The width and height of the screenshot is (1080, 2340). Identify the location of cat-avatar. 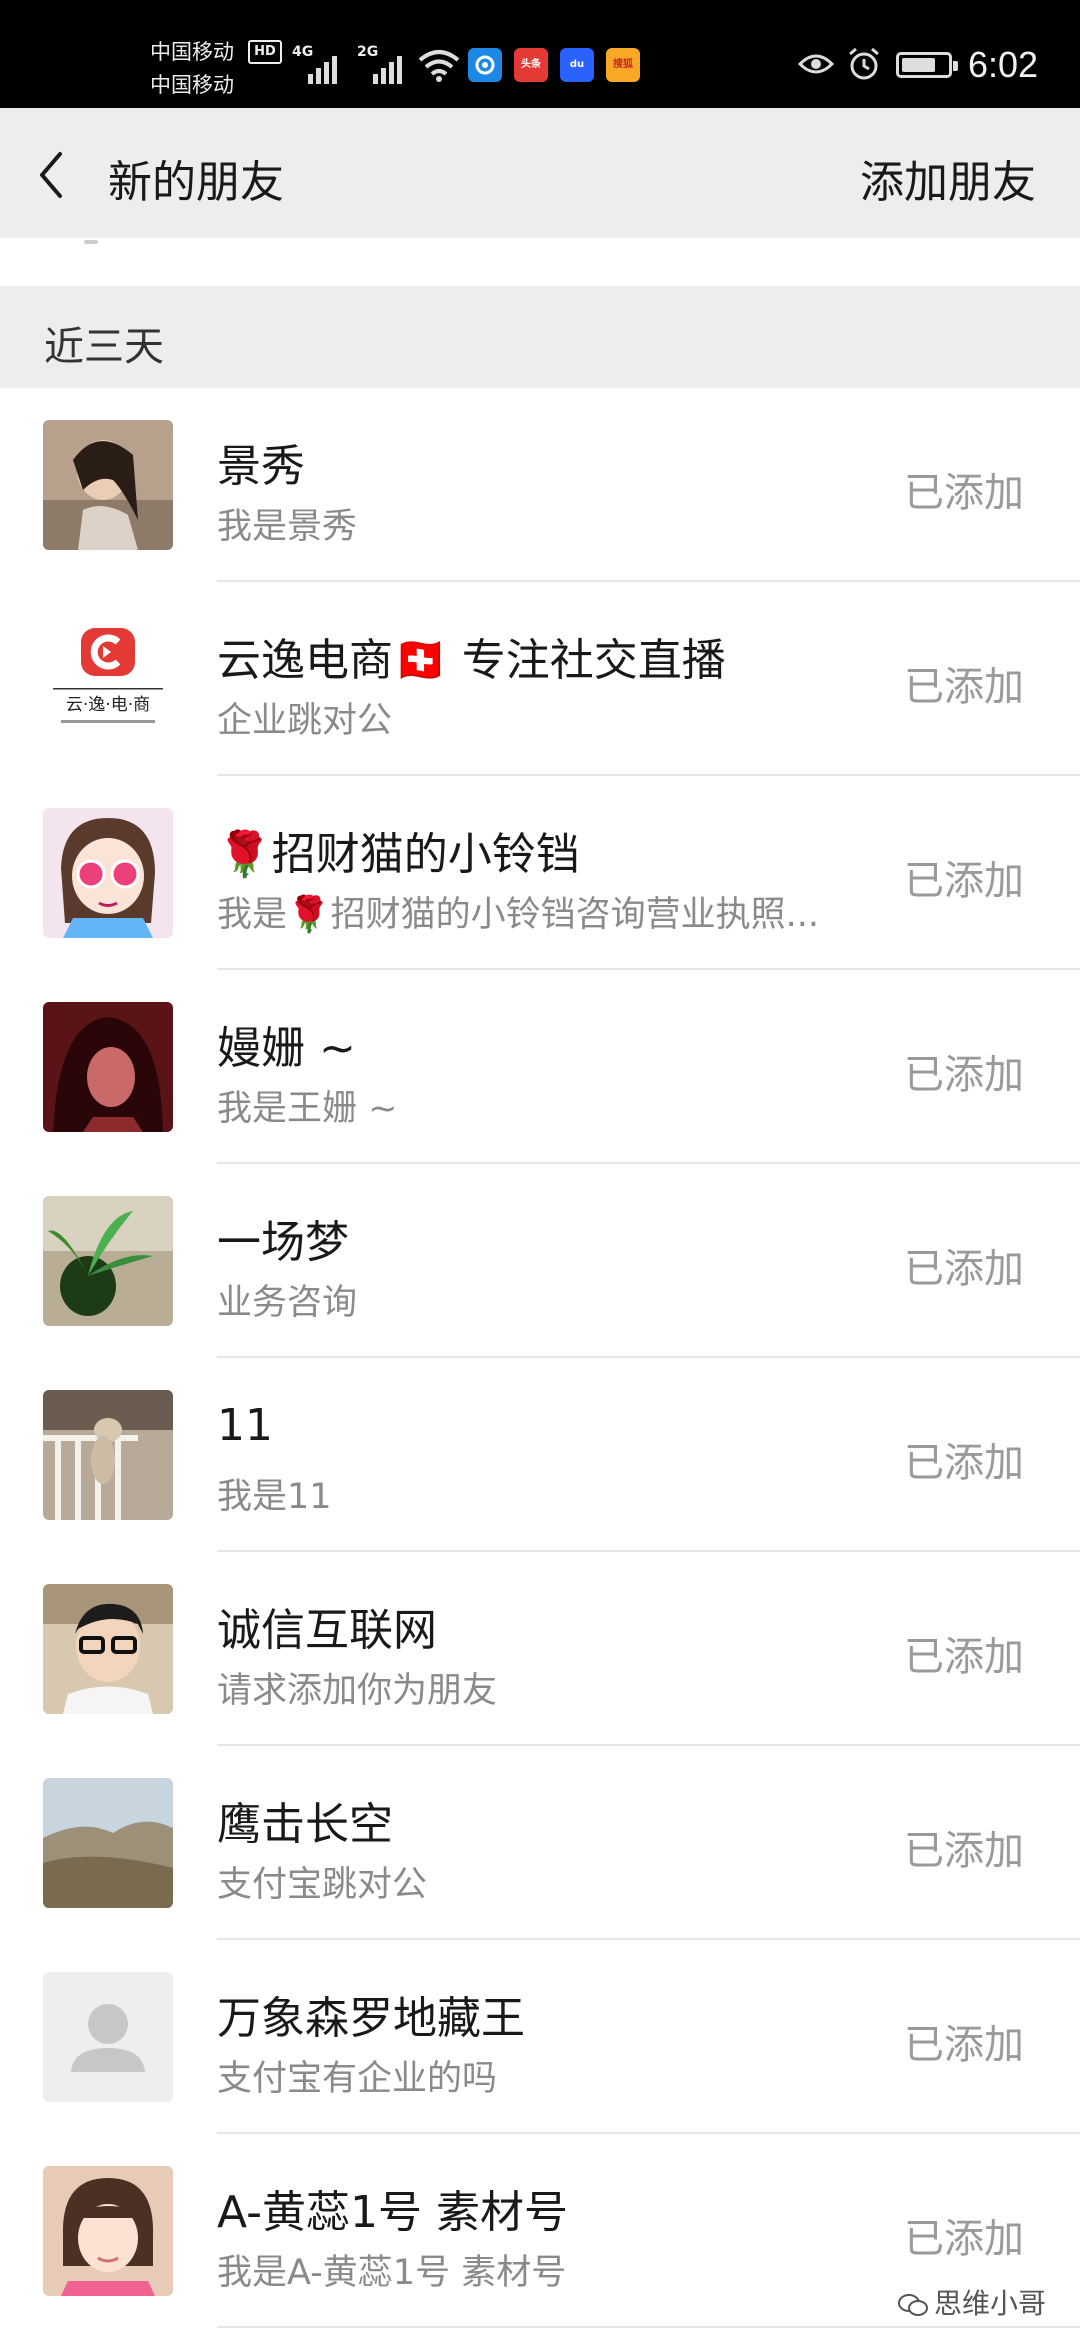
(108, 1455).